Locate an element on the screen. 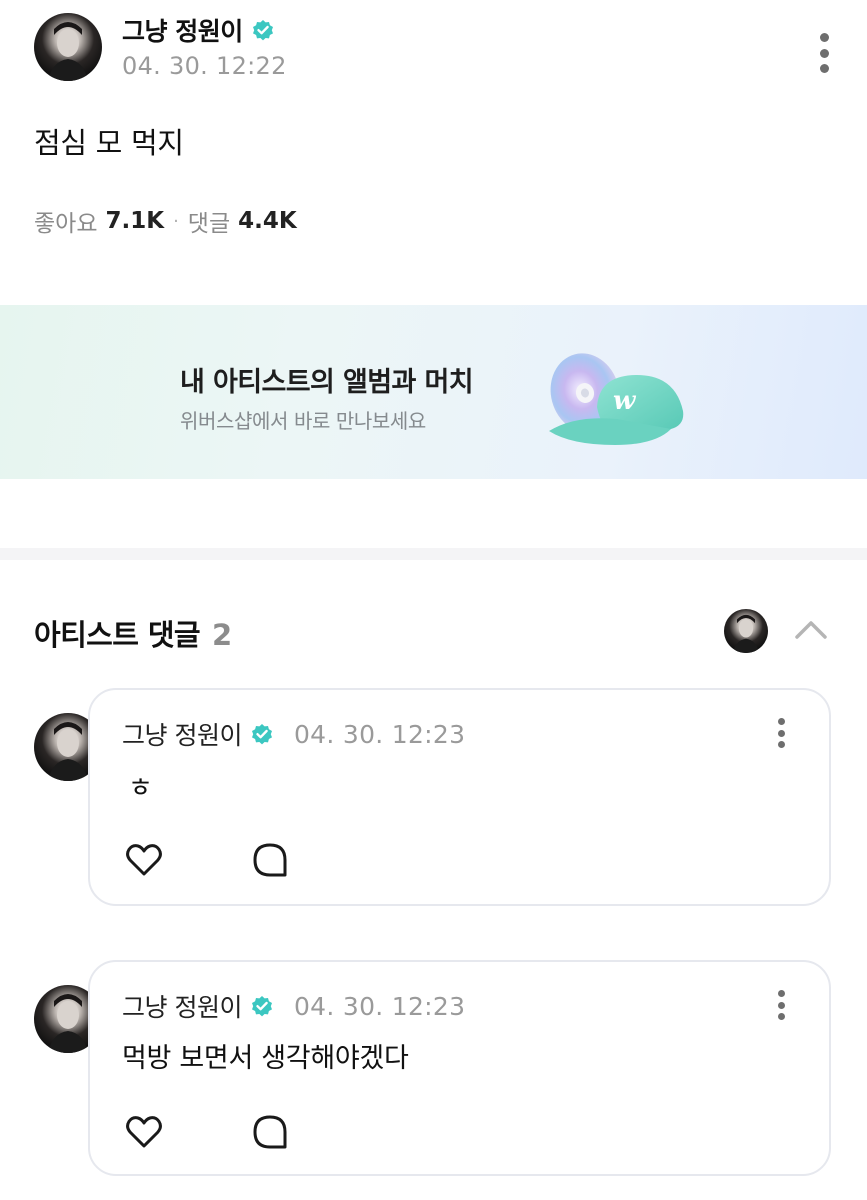 This screenshot has height=1200, width=867. album-and-cap-illustration: w is located at coordinates (616, 399).